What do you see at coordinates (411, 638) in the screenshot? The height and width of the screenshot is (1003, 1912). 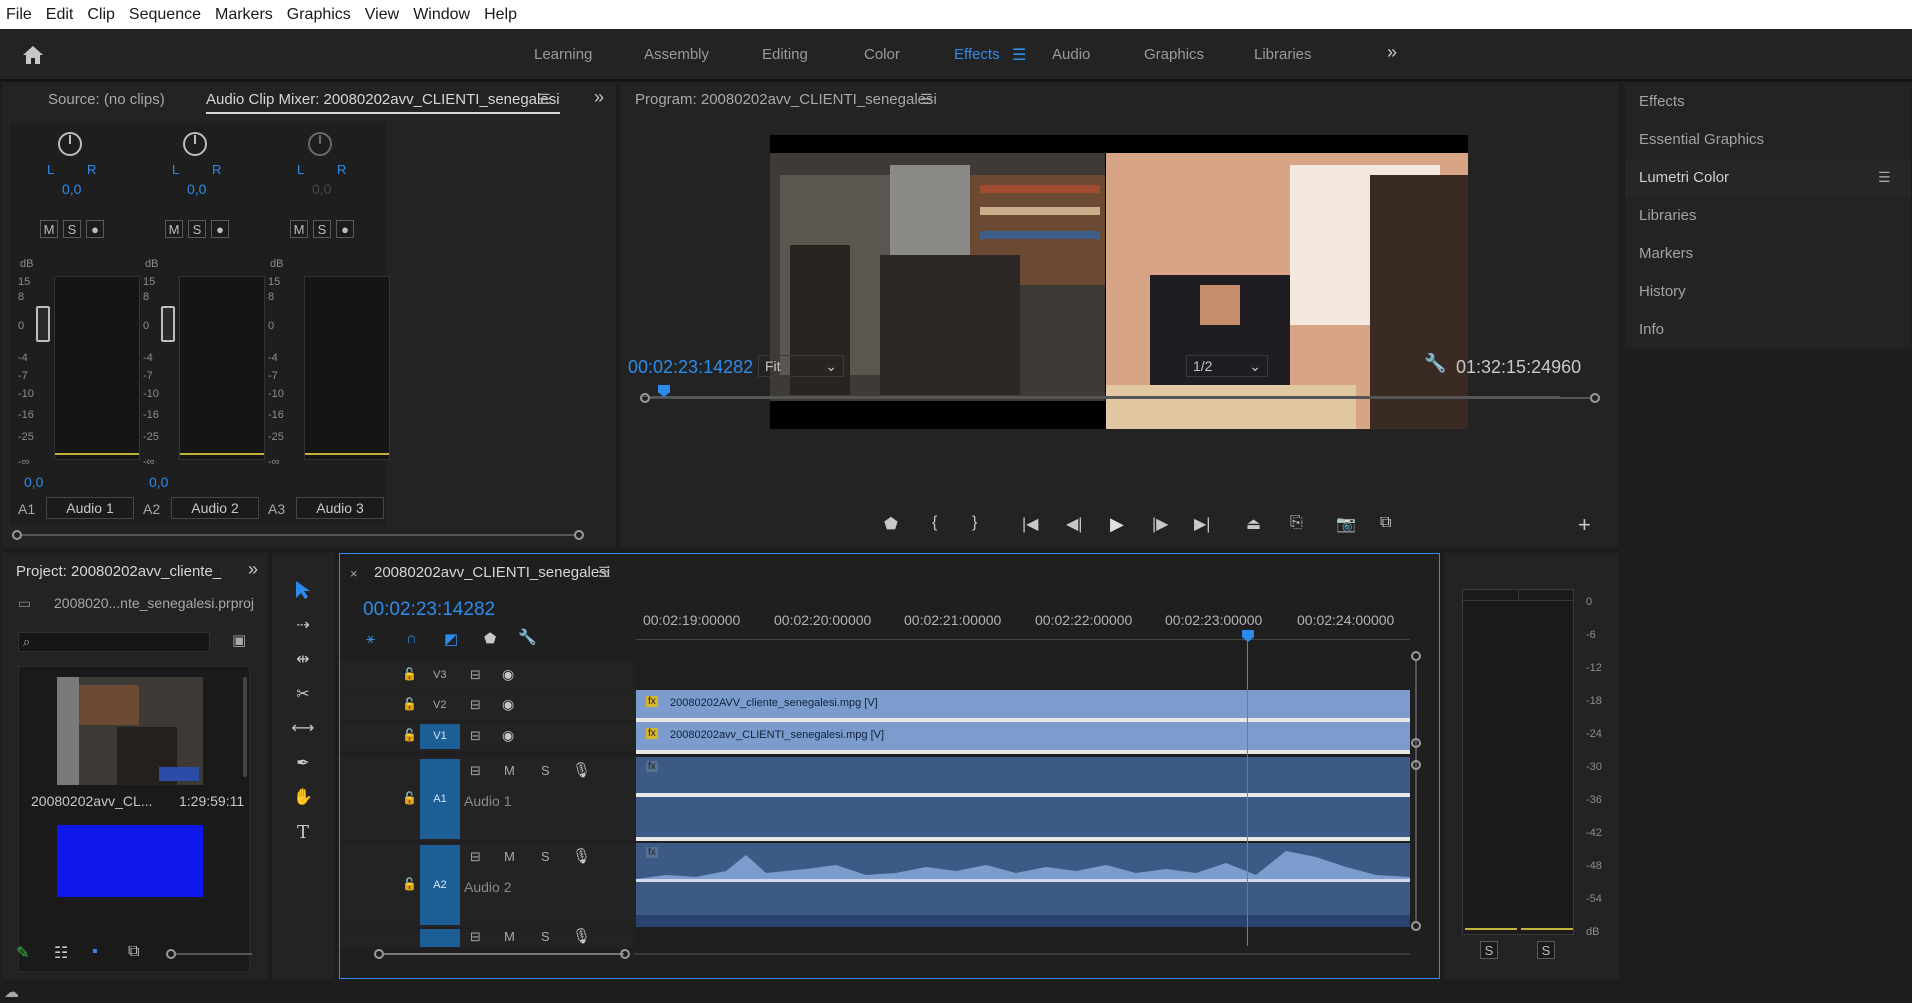 I see `snap-magnet-icon: ∩` at bounding box center [411, 638].